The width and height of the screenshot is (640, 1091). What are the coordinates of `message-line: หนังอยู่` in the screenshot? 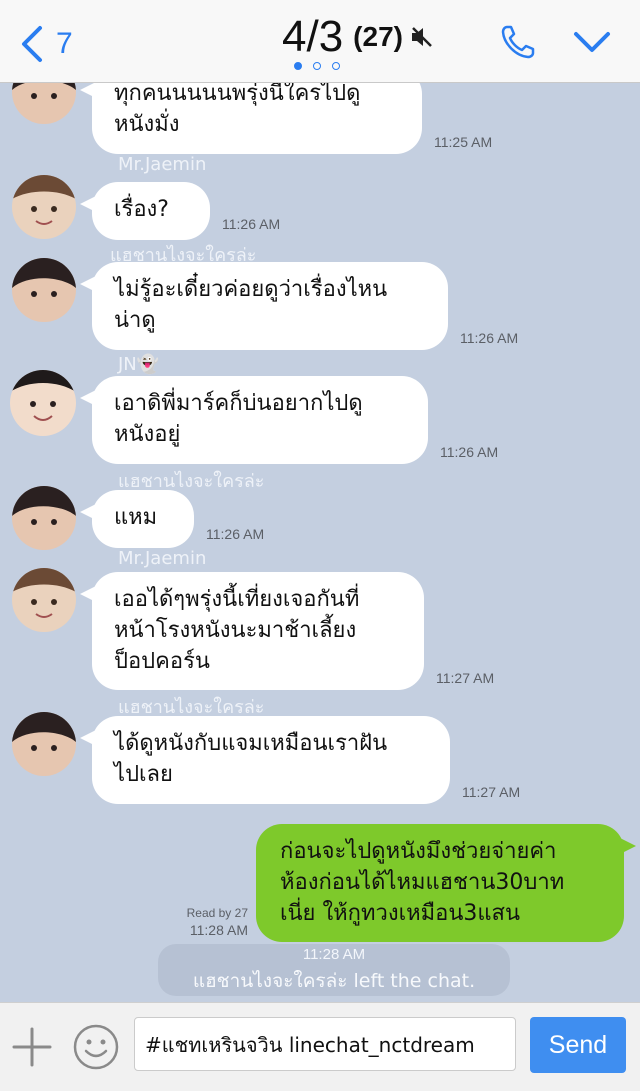 It's located at (147, 434).